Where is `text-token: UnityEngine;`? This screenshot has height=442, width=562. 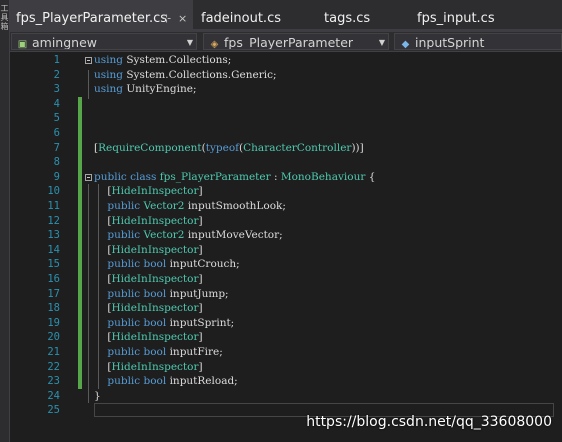 text-token: UnityEngine; is located at coordinates (160, 89).